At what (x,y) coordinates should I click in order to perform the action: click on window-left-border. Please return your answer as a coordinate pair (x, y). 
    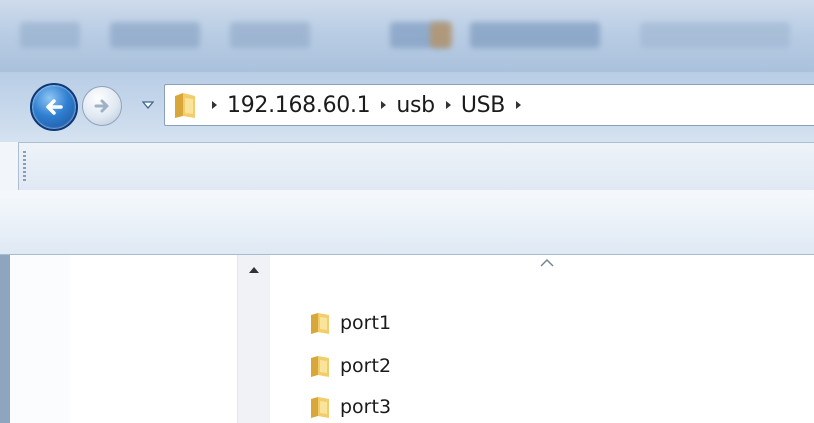
    Looking at the image, I should click on (5, 339).